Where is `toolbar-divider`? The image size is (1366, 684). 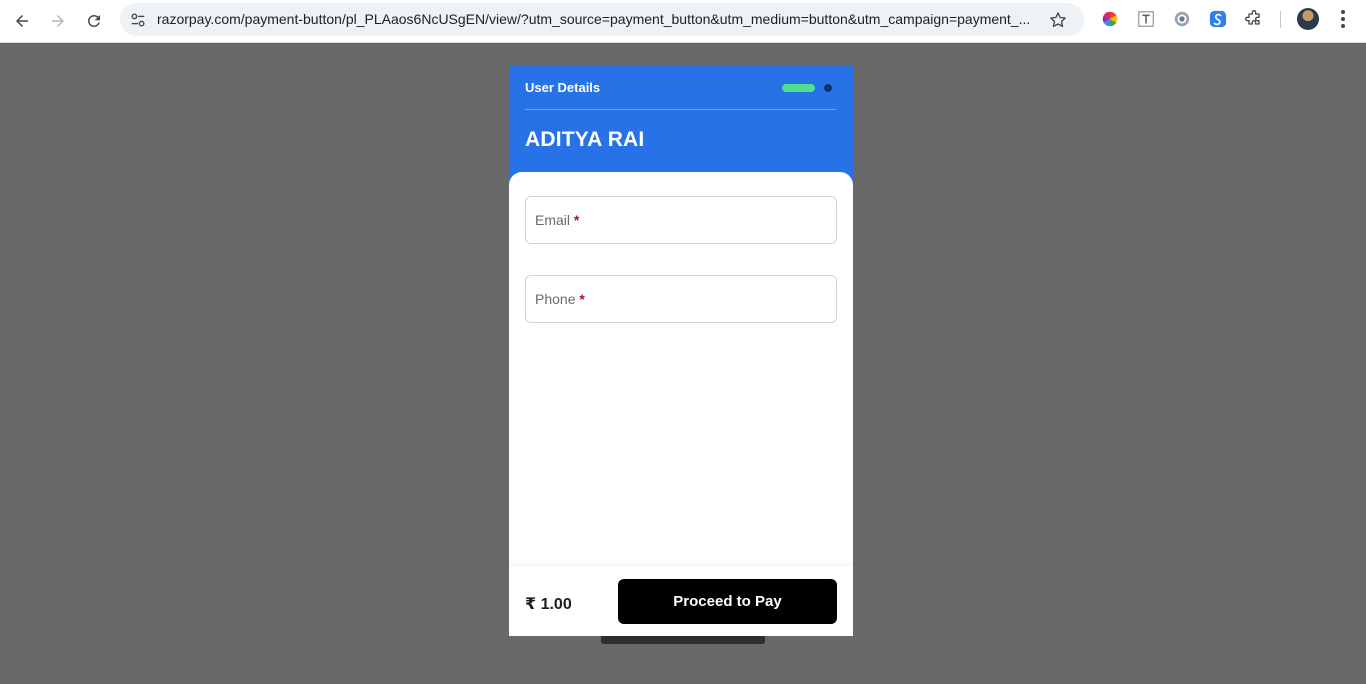 toolbar-divider is located at coordinates (1280, 19).